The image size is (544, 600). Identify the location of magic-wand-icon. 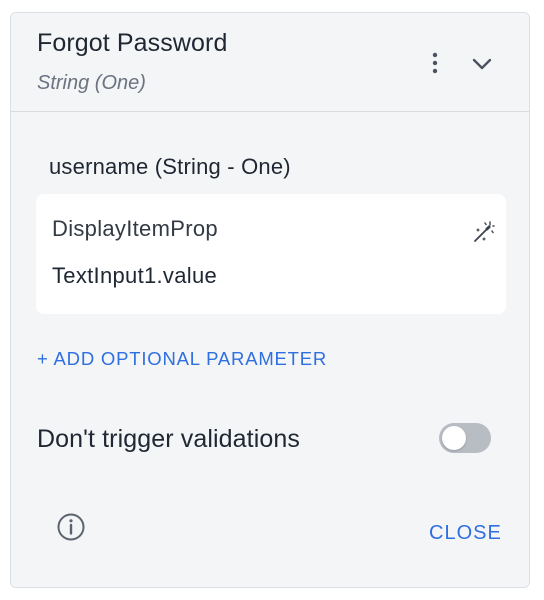
(484, 232).